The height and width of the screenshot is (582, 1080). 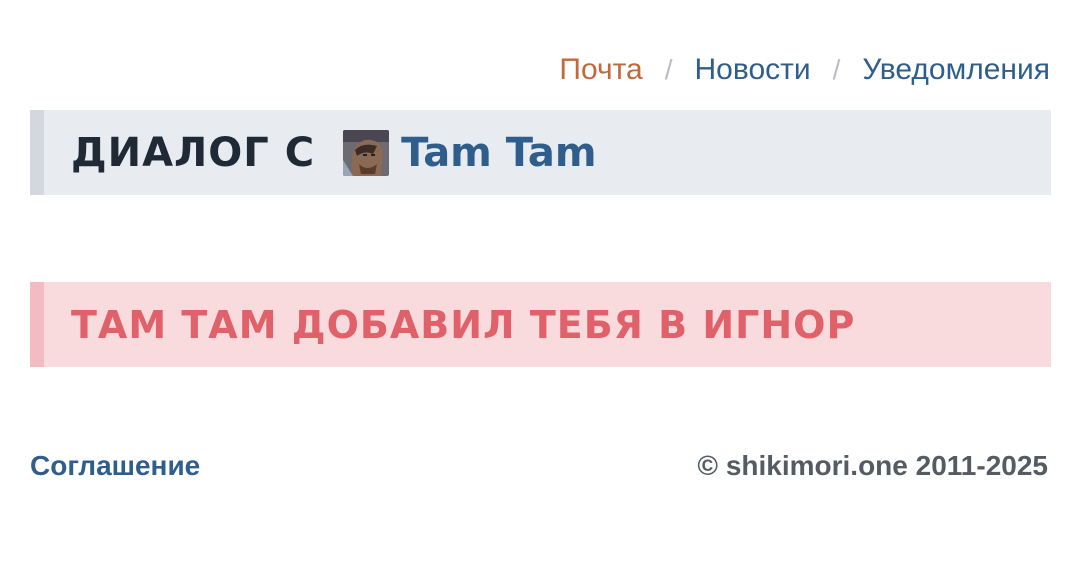 I want to click on ignore-notice: ТАМ ТАМ ДОБАВИЛ ТЕБЯ В ИГНОР, so click(x=540, y=324).